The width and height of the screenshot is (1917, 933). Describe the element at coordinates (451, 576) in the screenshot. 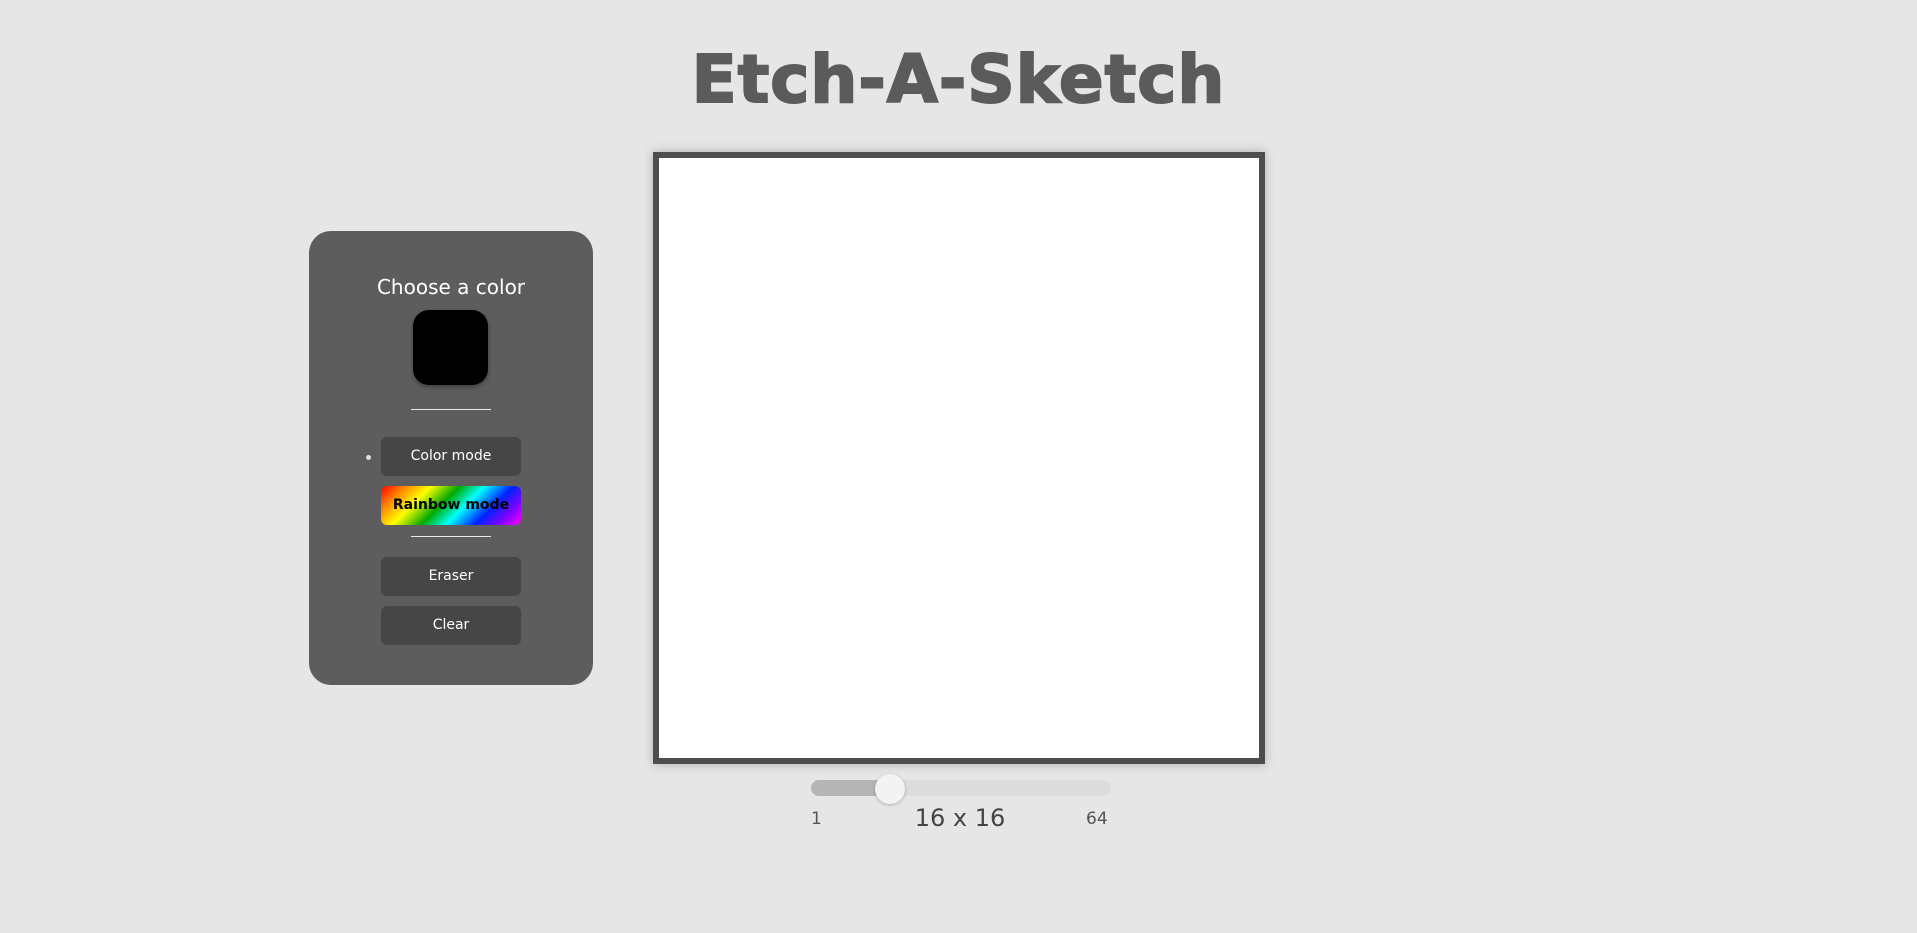

I see `eraser-button: Eraser` at that location.